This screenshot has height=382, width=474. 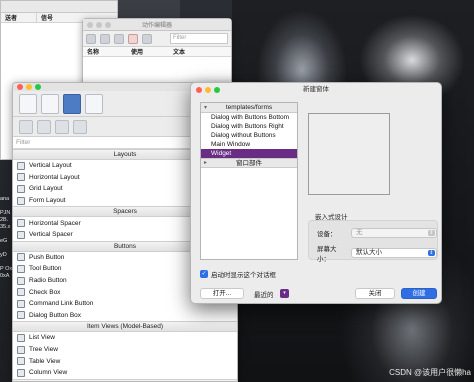 What do you see at coordinates (125, 316) in the screenshot?
I see `widget-item: Dialog Button Box` at bounding box center [125, 316].